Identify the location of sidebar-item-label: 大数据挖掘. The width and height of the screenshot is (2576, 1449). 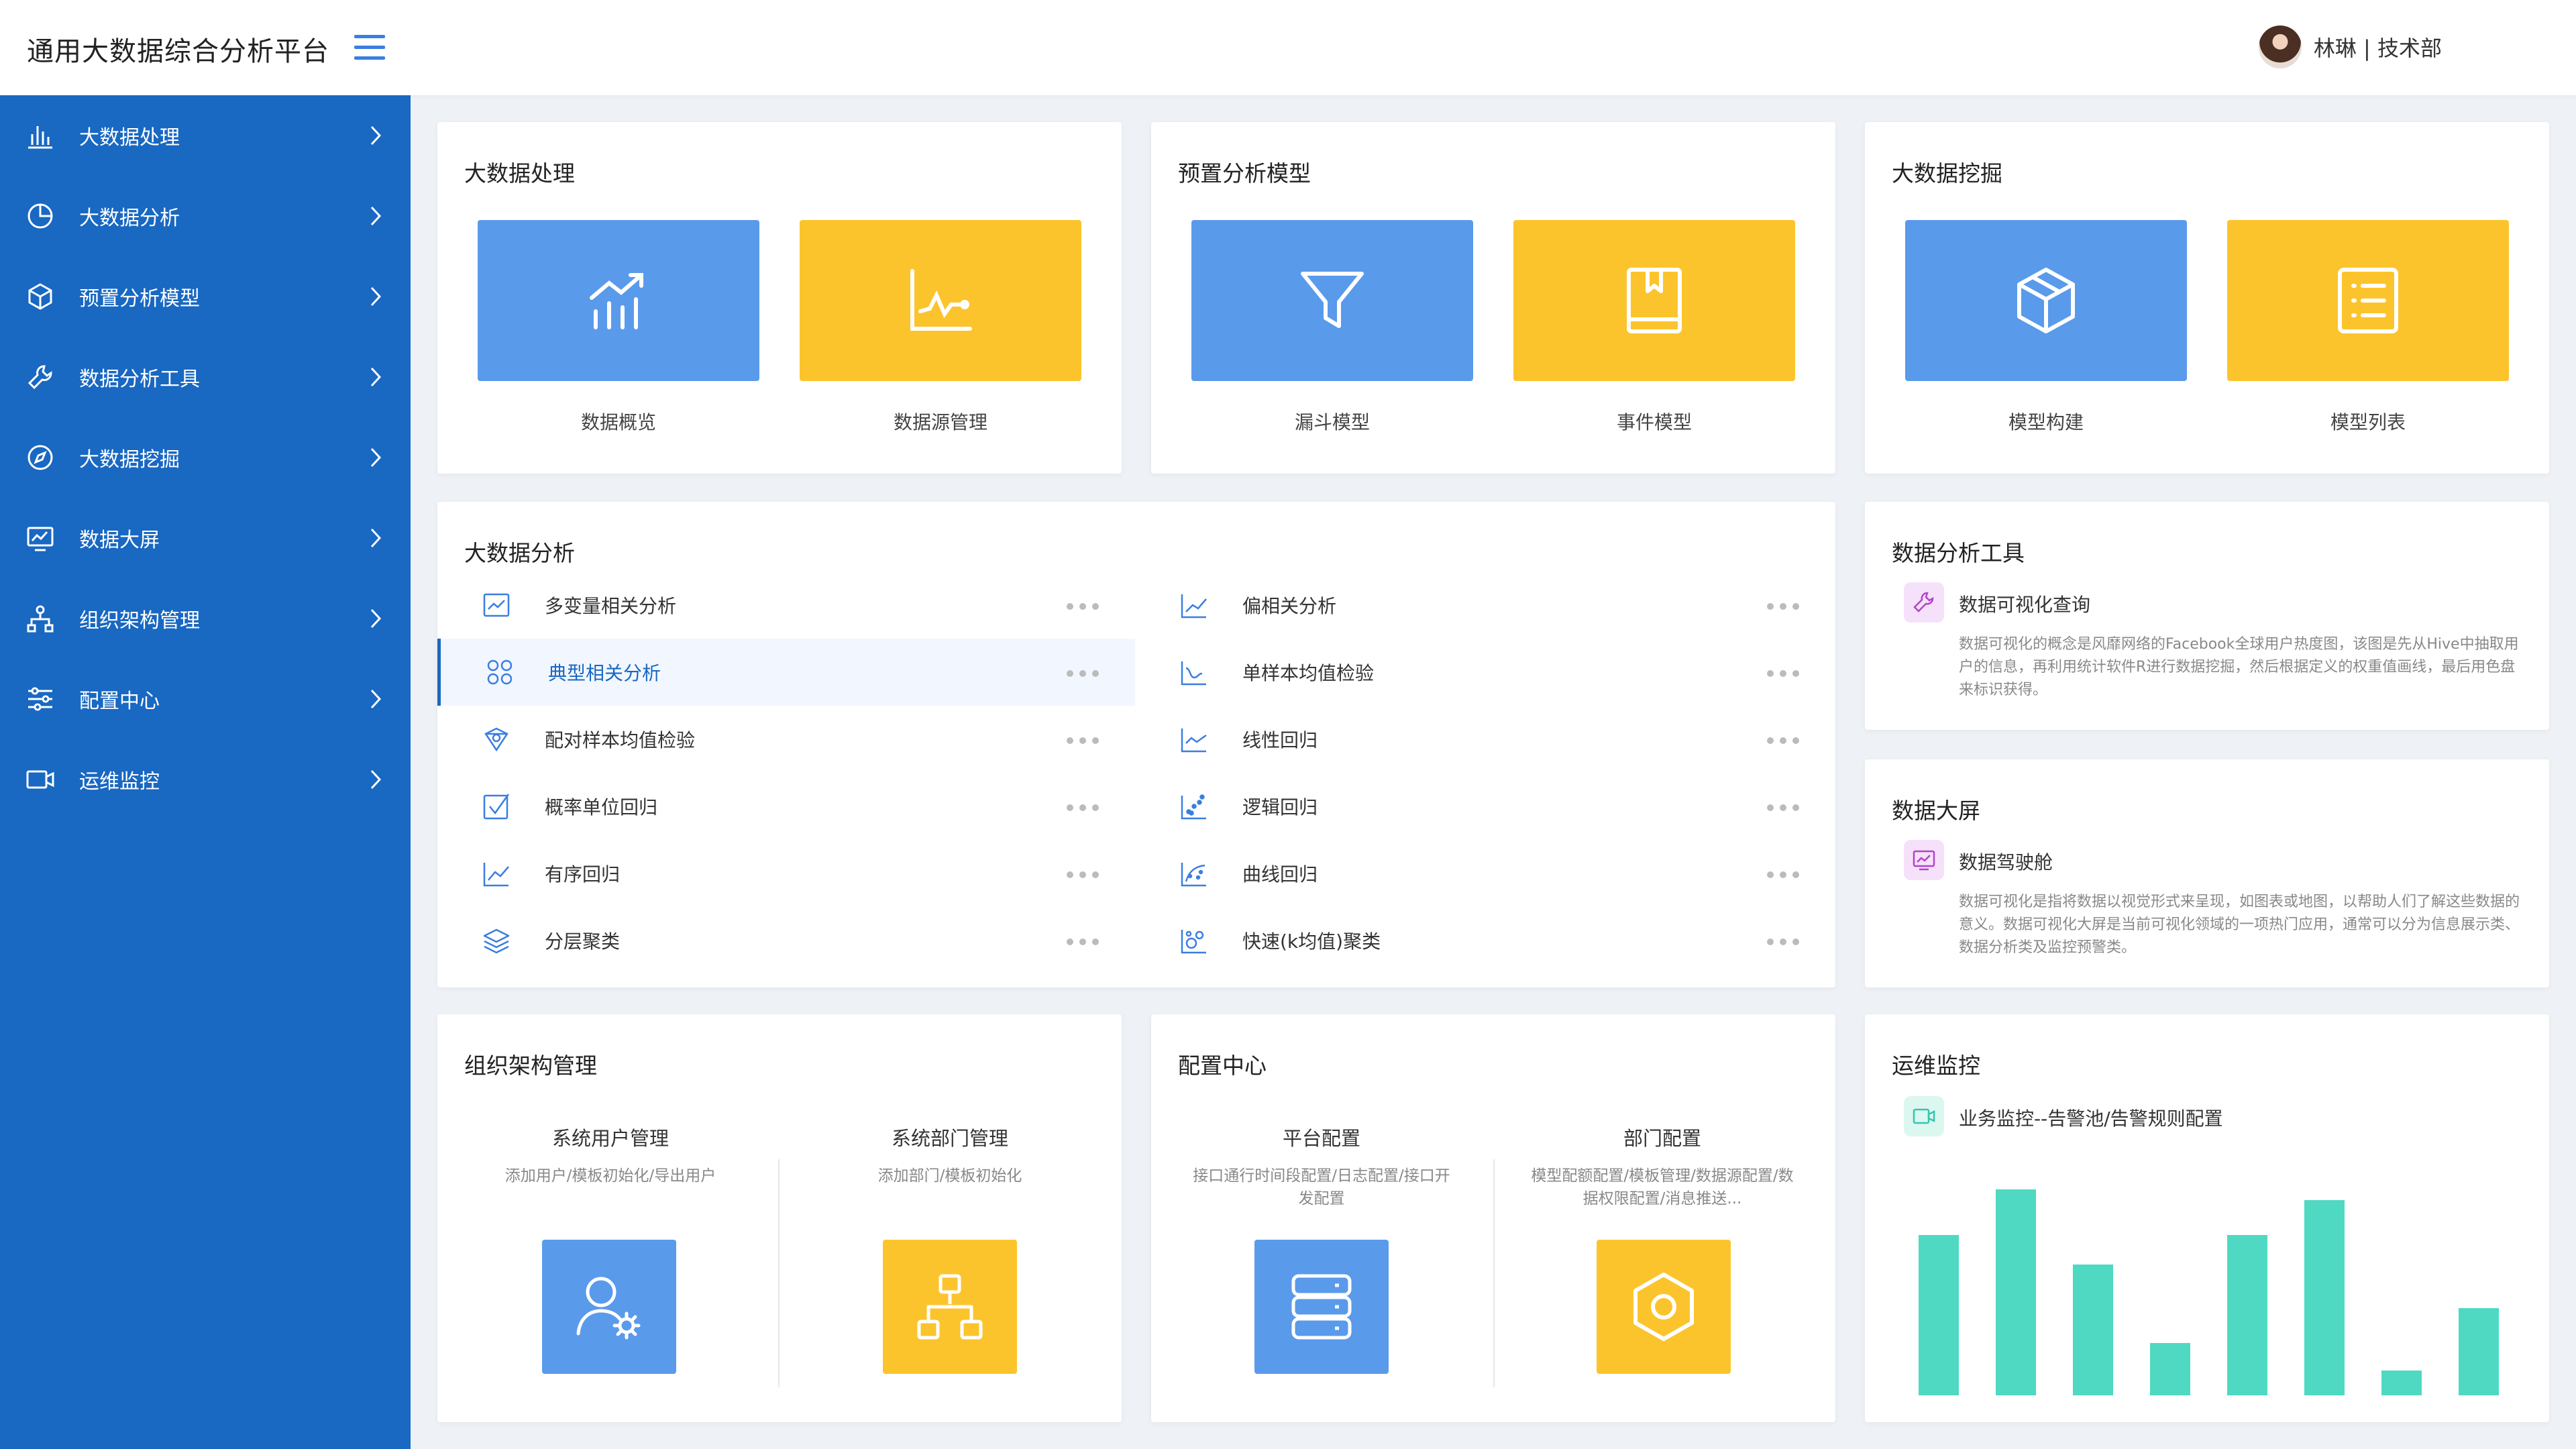
(129, 460).